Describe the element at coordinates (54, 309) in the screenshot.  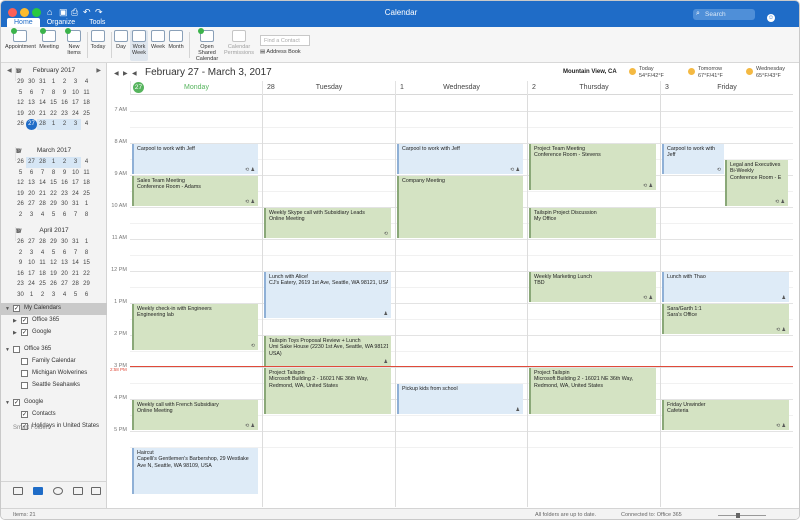
I see `calendar-list-item: ▼ ✓ My Calendars` at that location.